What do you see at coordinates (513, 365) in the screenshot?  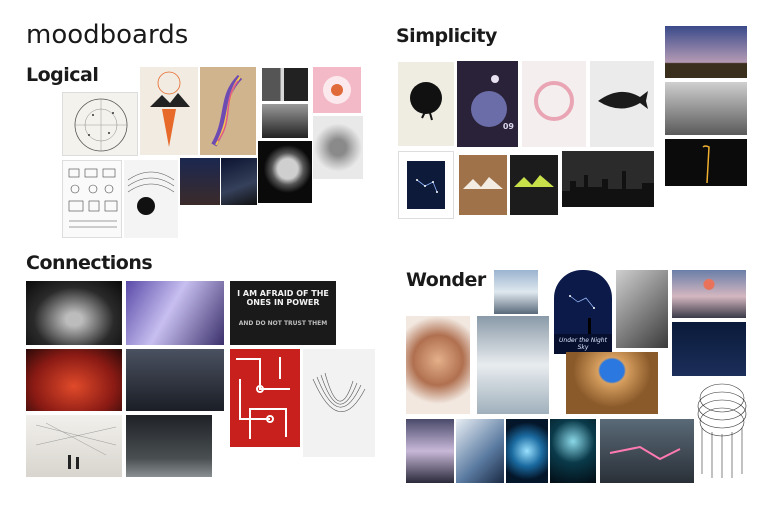 I see `cloud-figure-image` at bounding box center [513, 365].